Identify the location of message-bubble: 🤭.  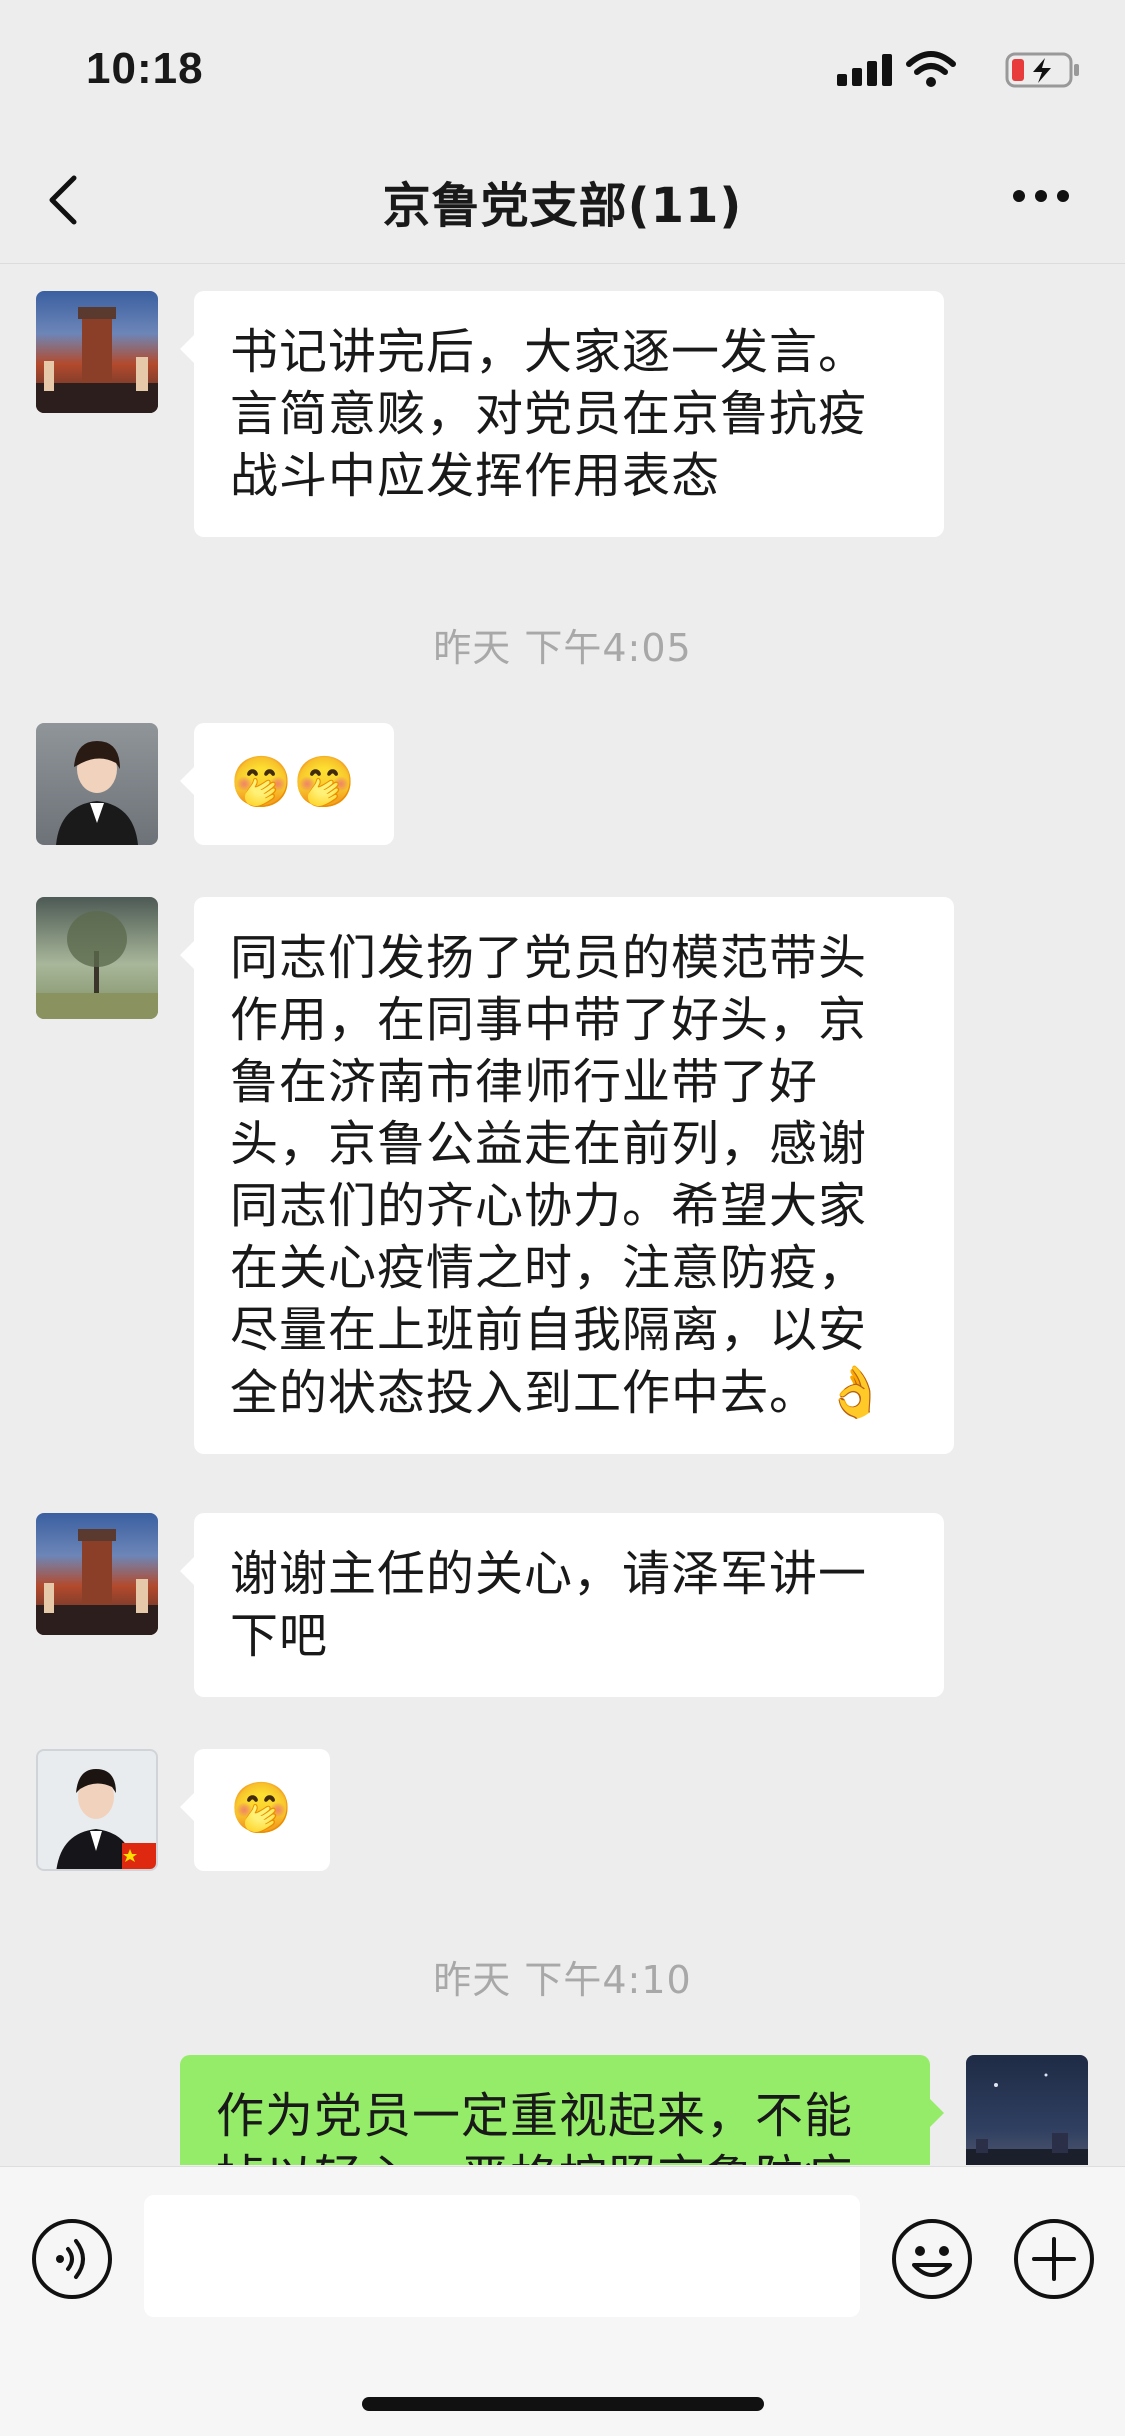
(255, 1810).